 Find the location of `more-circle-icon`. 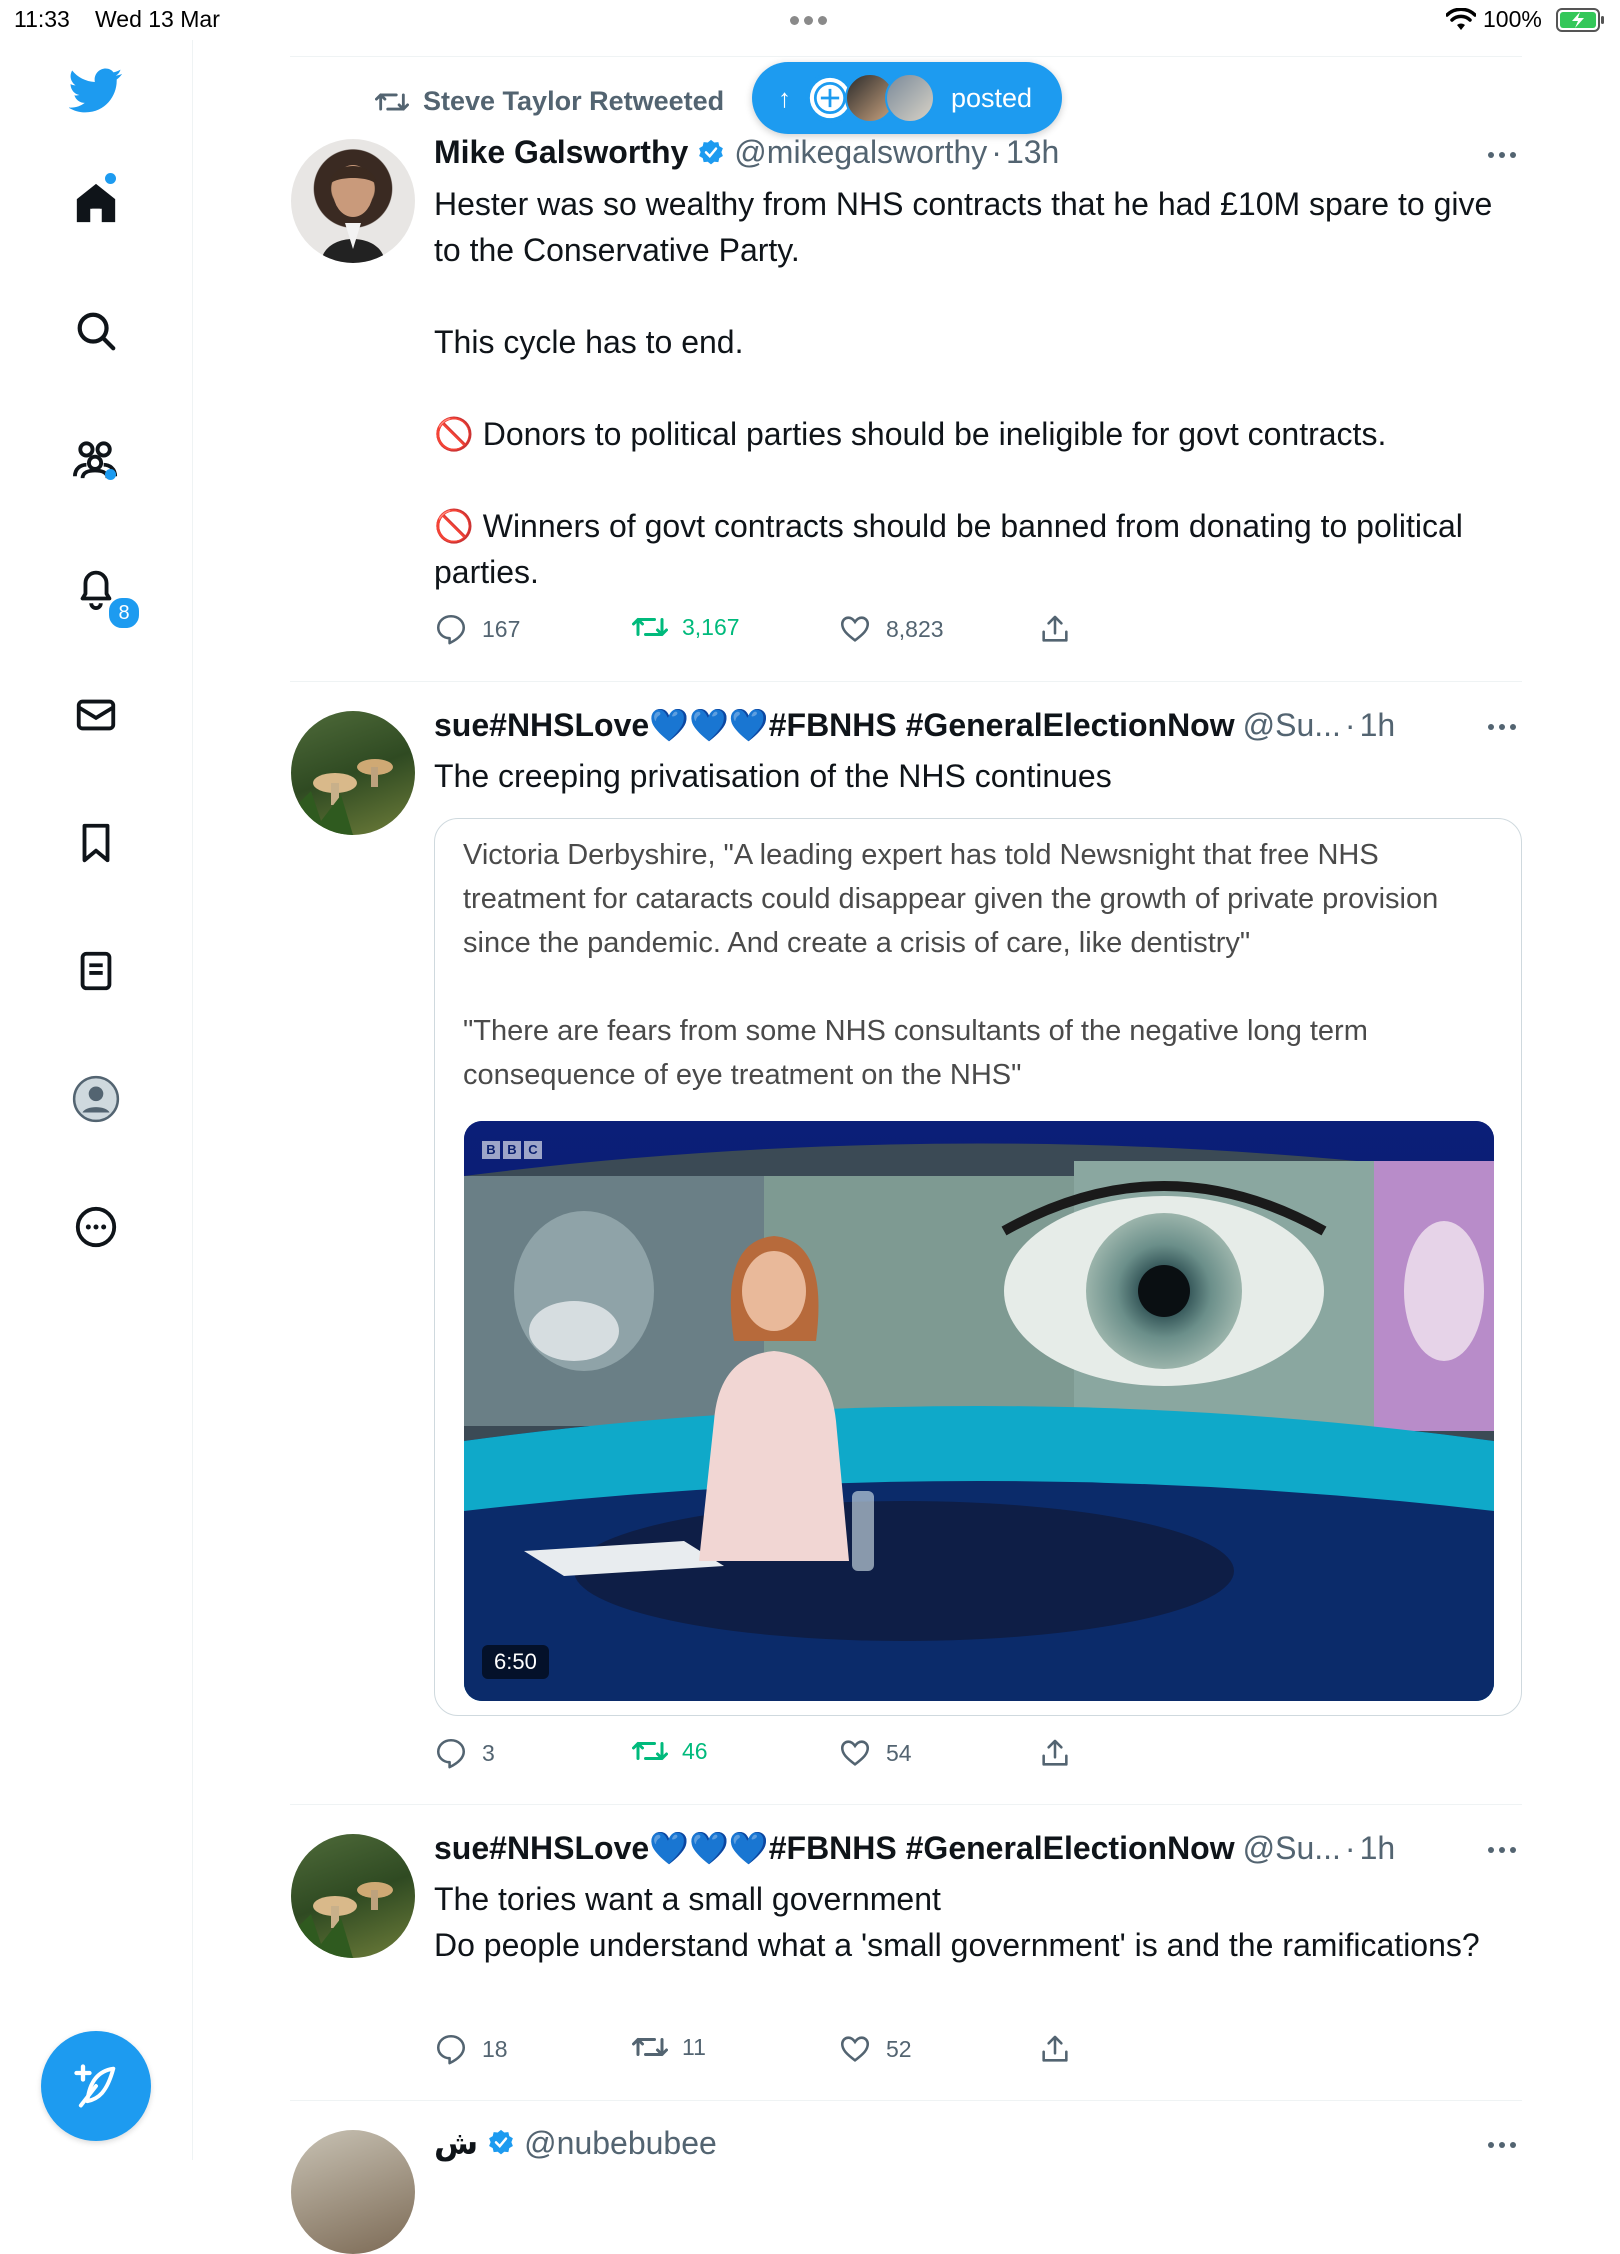

more-circle-icon is located at coordinates (96, 1227).